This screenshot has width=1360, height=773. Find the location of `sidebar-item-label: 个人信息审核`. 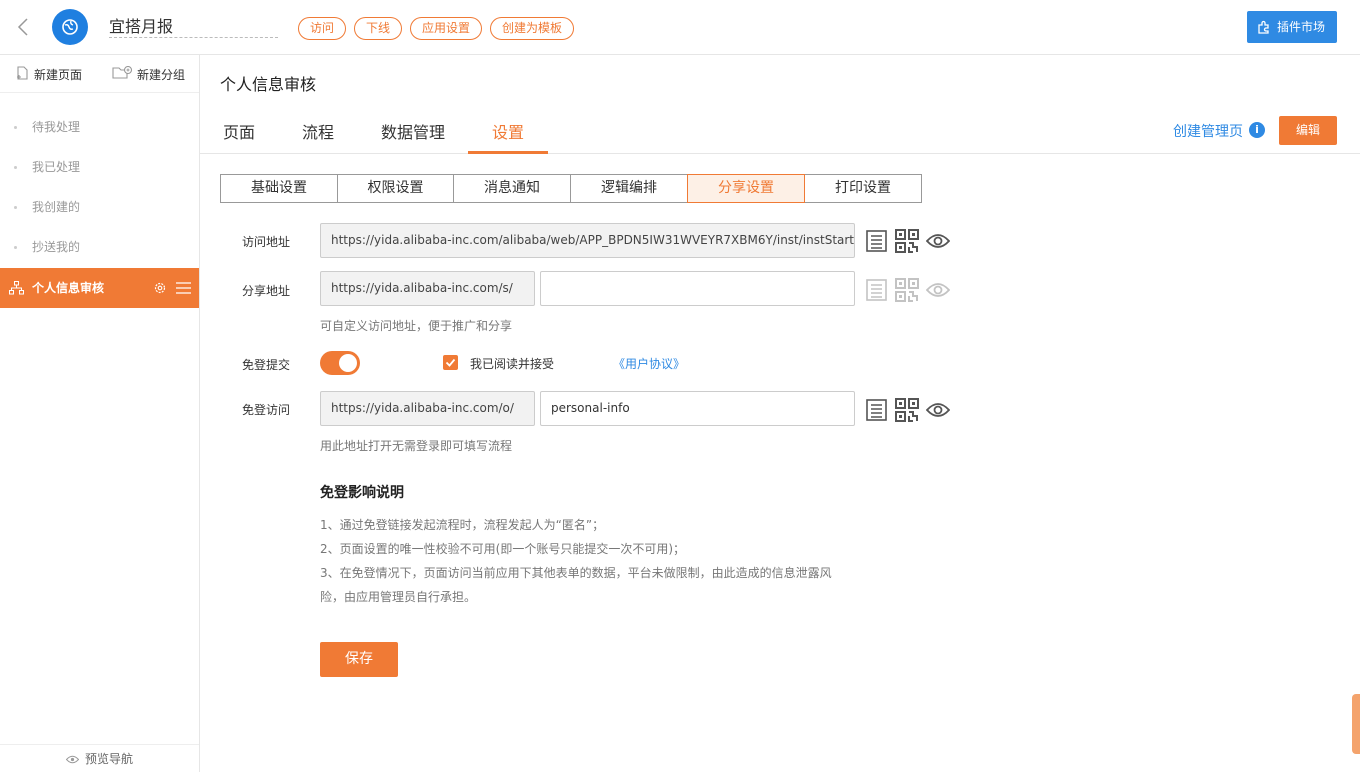

sidebar-item-label: 个人信息审核 is located at coordinates (68, 288).